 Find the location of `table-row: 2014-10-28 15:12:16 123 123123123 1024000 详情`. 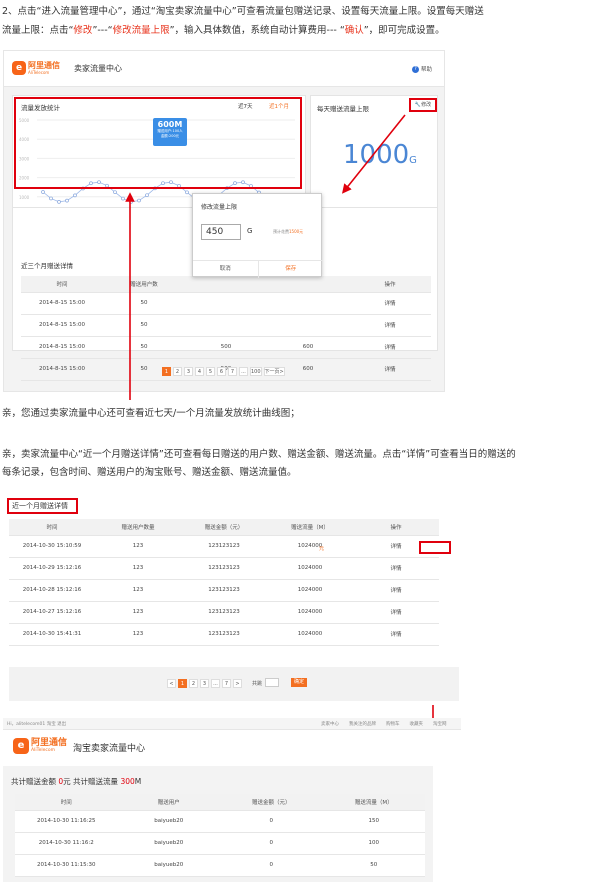

table-row: 2014-10-28 15:12:16 123 123123123 1024000 详情 is located at coordinates (224, 590).